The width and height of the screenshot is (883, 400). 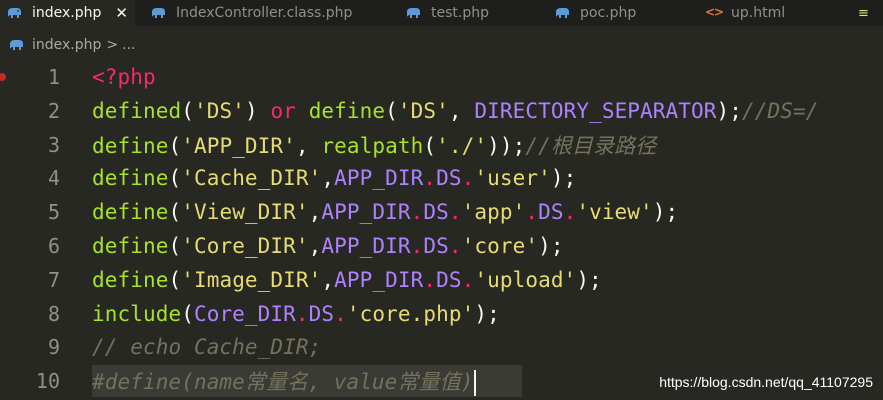 I want to click on tab-indexcontroller: IndexController.class.php, so click(x=251, y=13).